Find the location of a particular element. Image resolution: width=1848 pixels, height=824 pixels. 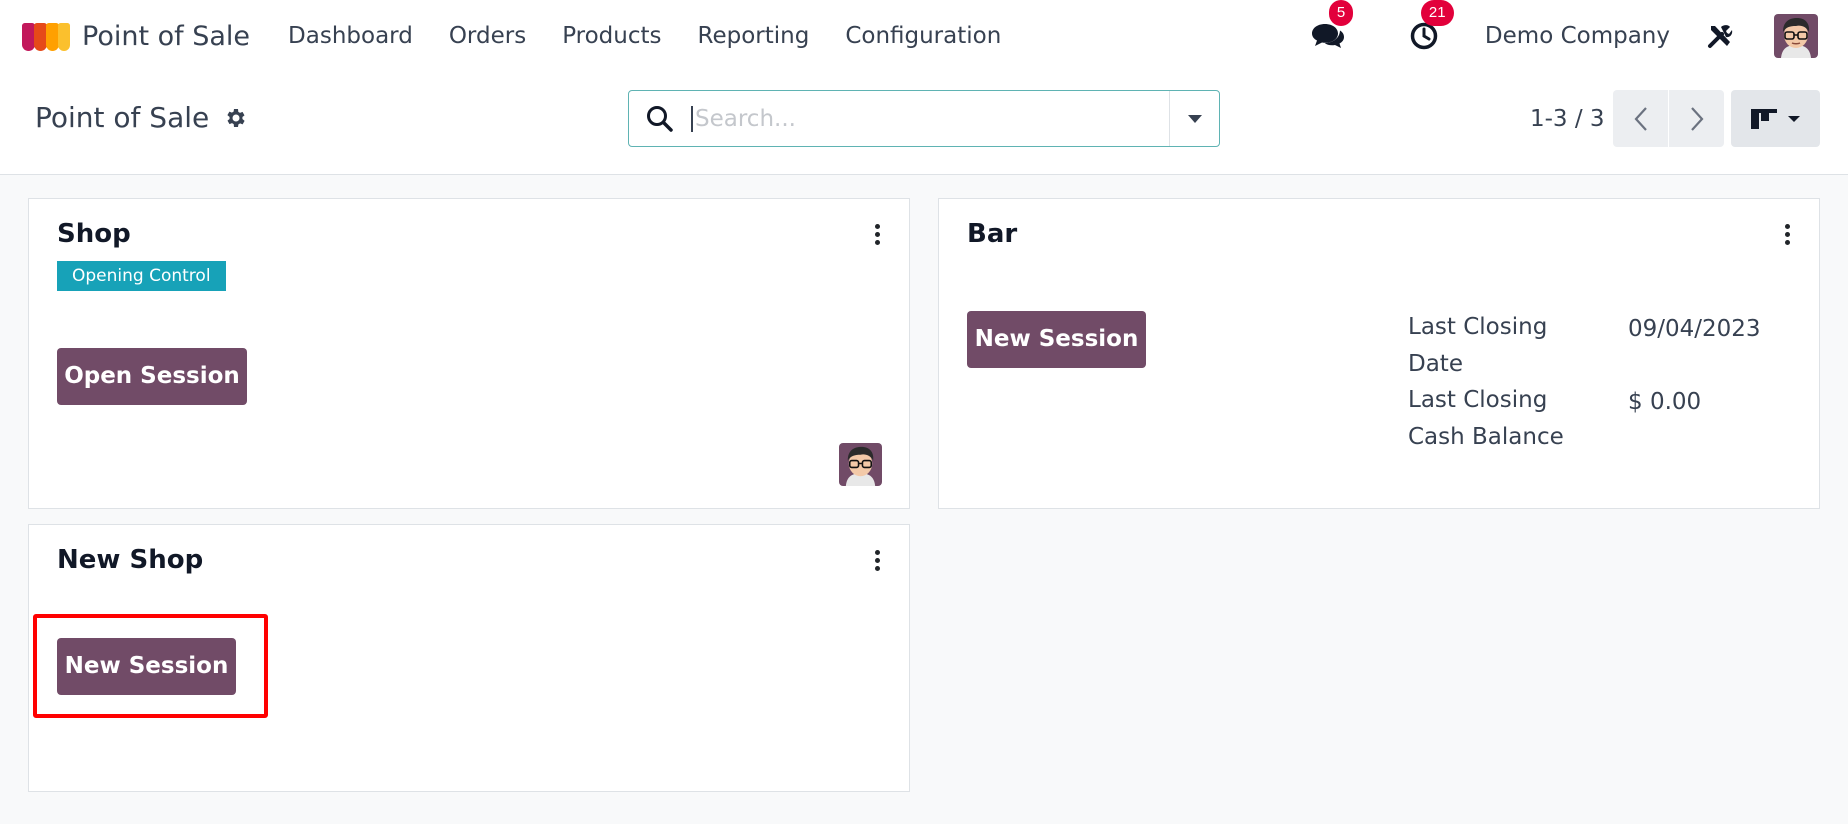

app-name: Point of Sale is located at coordinates (166, 36).